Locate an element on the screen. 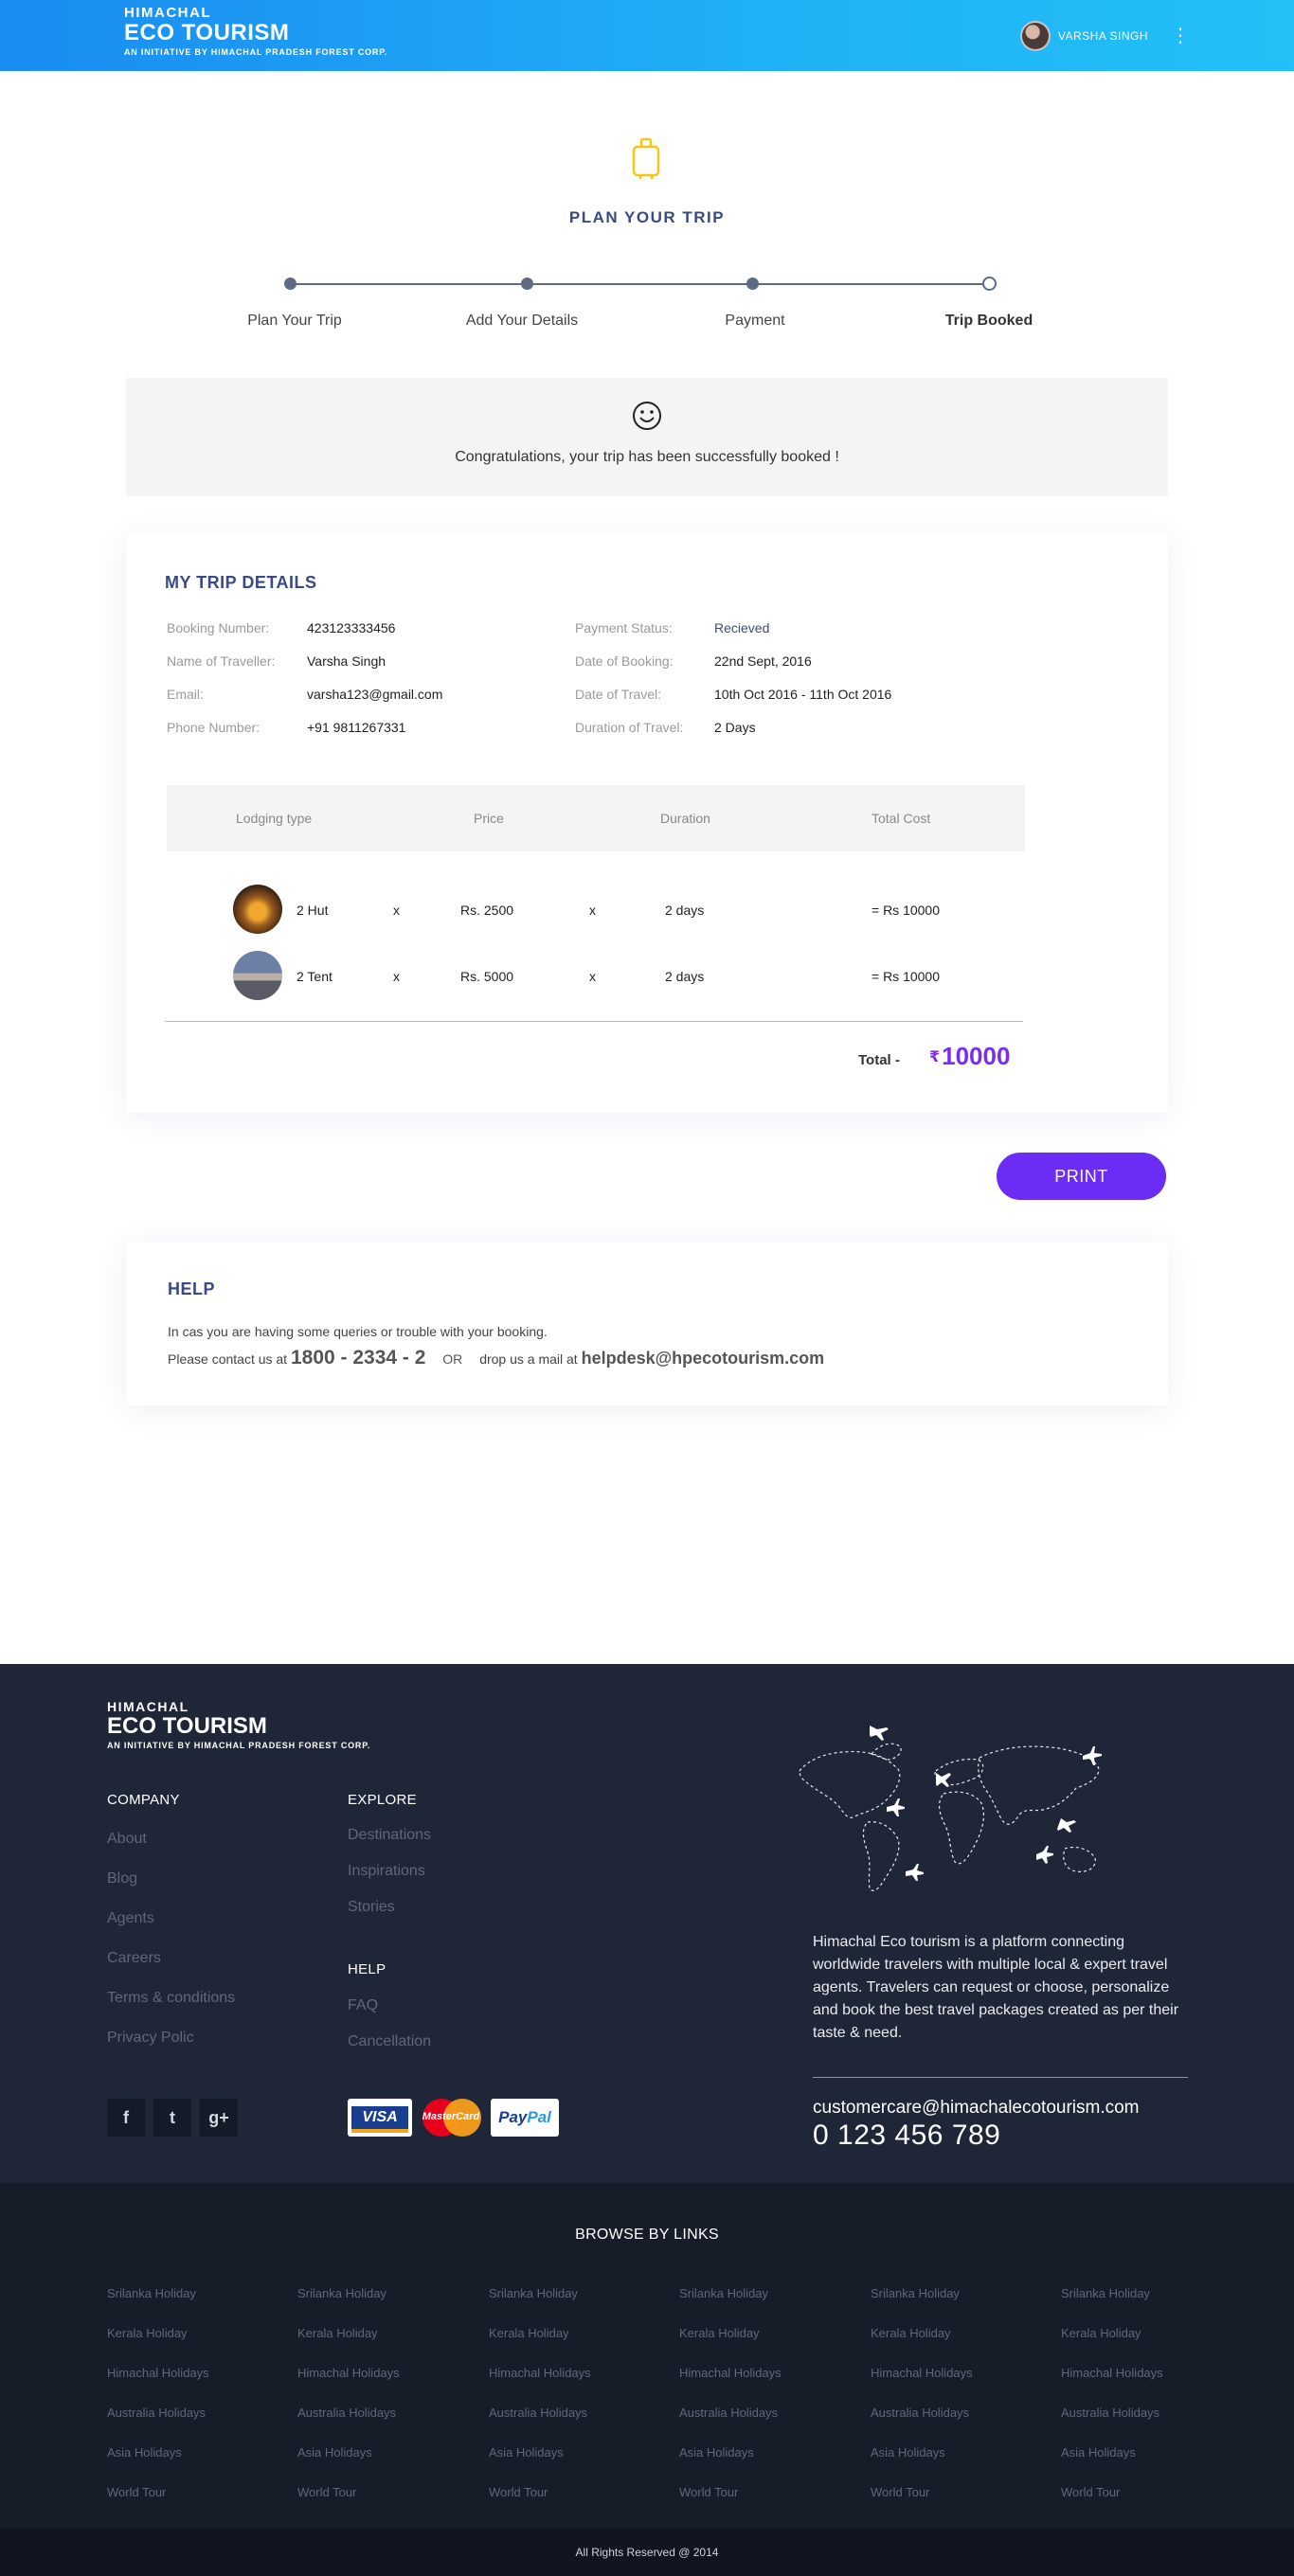 Image resolution: width=1294 pixels, height=2576 pixels. footer-link-blog: Blog is located at coordinates (122, 1878).